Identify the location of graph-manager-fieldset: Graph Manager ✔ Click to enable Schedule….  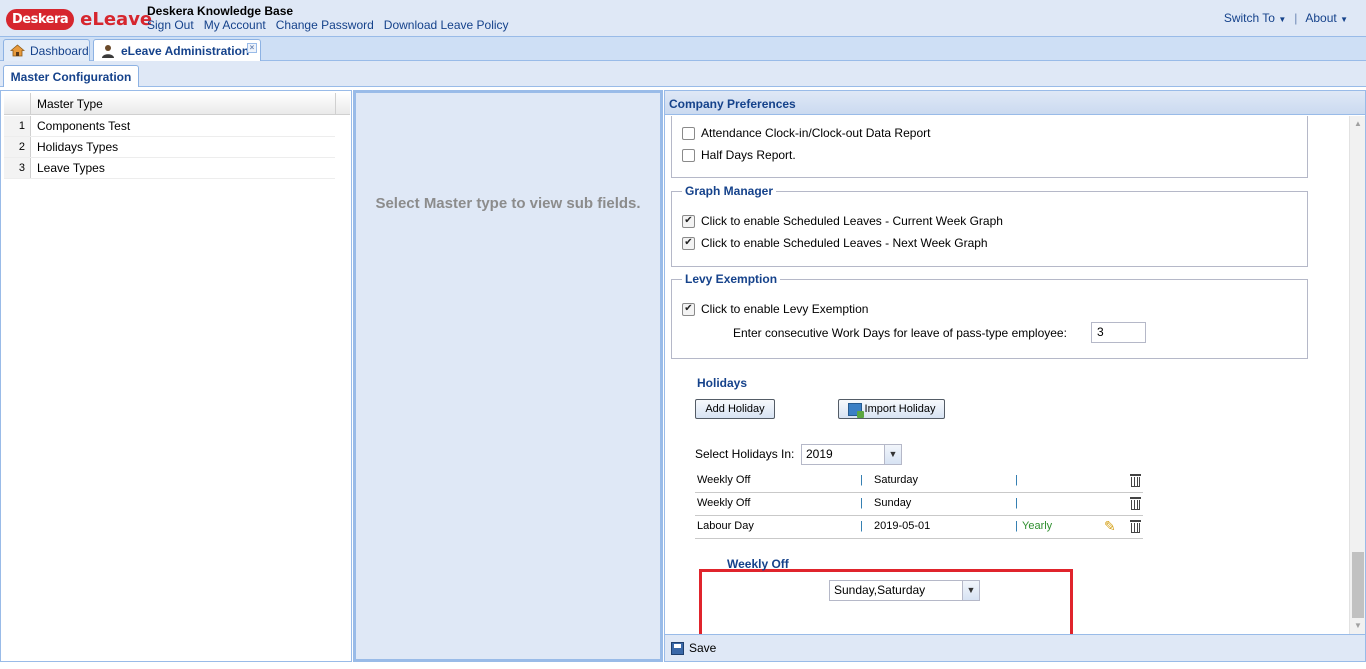
(989, 225).